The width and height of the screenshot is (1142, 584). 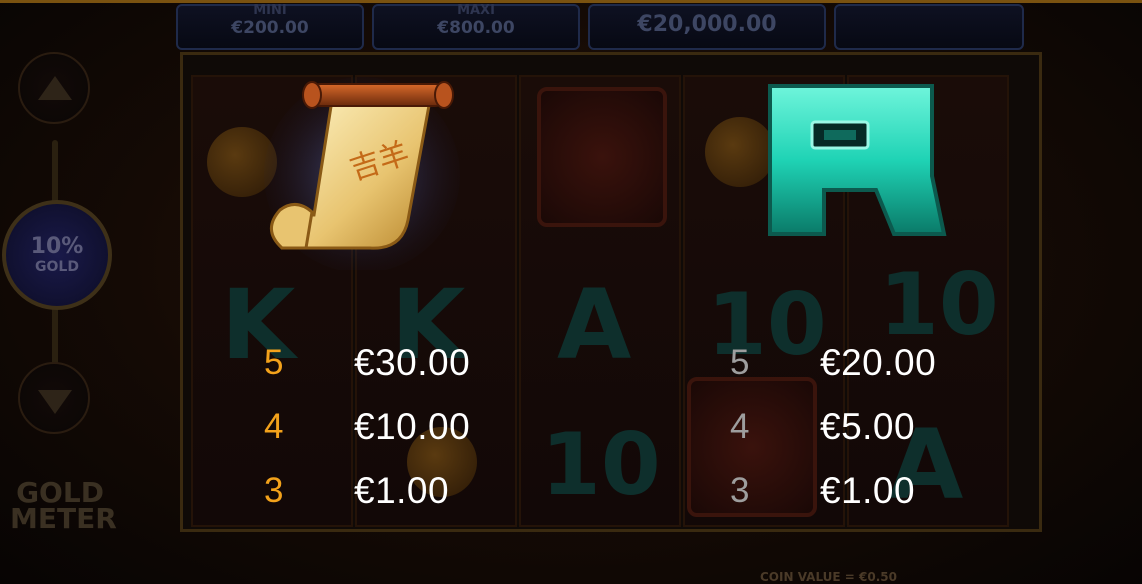 I want to click on scroll-icon-graphic: 吉羊, so click(x=362, y=175).